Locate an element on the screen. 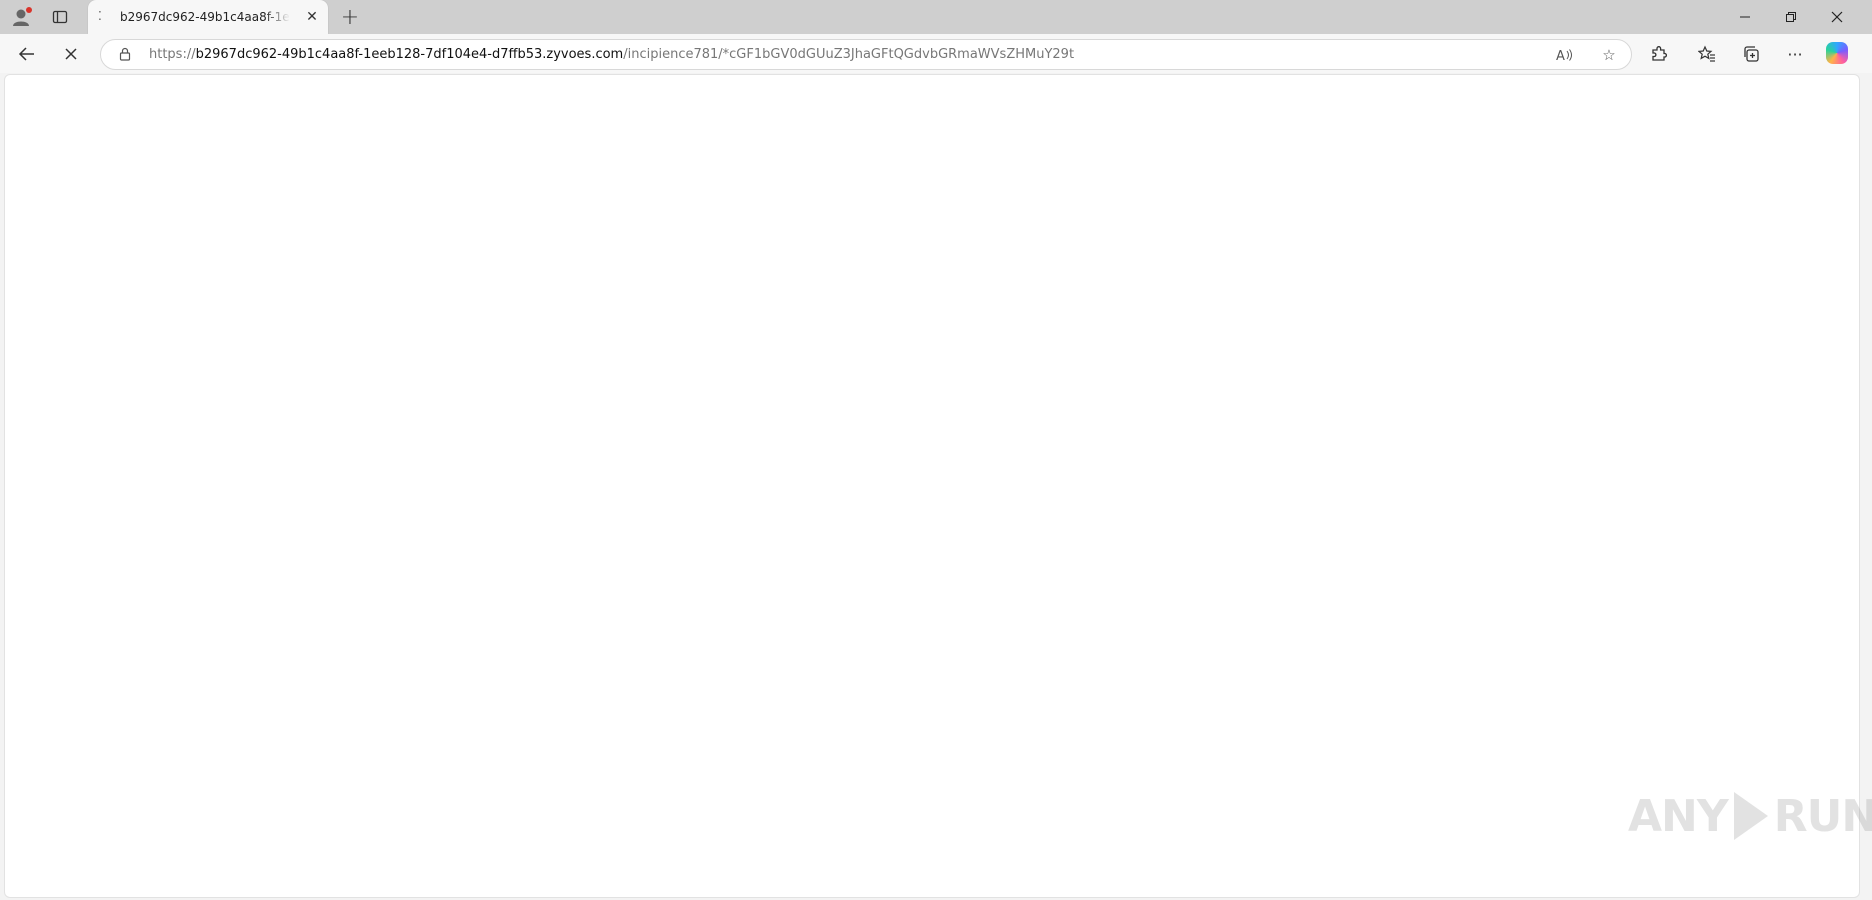  profile-icon is located at coordinates (22, 17).